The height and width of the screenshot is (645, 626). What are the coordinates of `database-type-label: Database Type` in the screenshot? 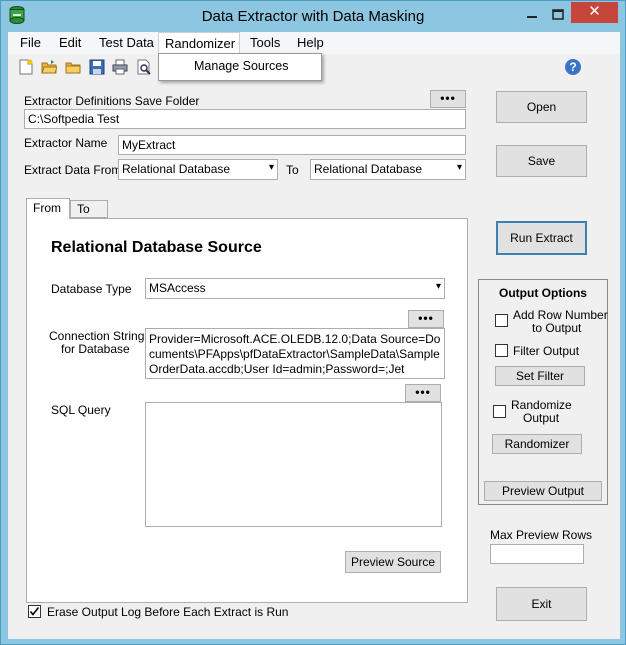 It's located at (91, 289).